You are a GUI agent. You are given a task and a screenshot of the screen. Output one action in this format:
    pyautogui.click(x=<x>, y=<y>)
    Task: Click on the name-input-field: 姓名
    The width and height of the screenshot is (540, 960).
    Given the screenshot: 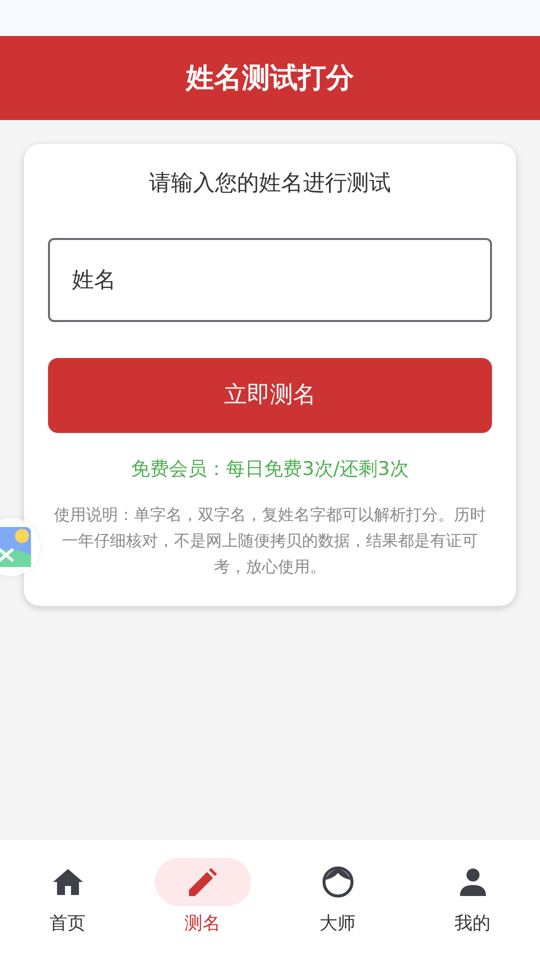 What is the action you would take?
    pyautogui.click(x=270, y=280)
    